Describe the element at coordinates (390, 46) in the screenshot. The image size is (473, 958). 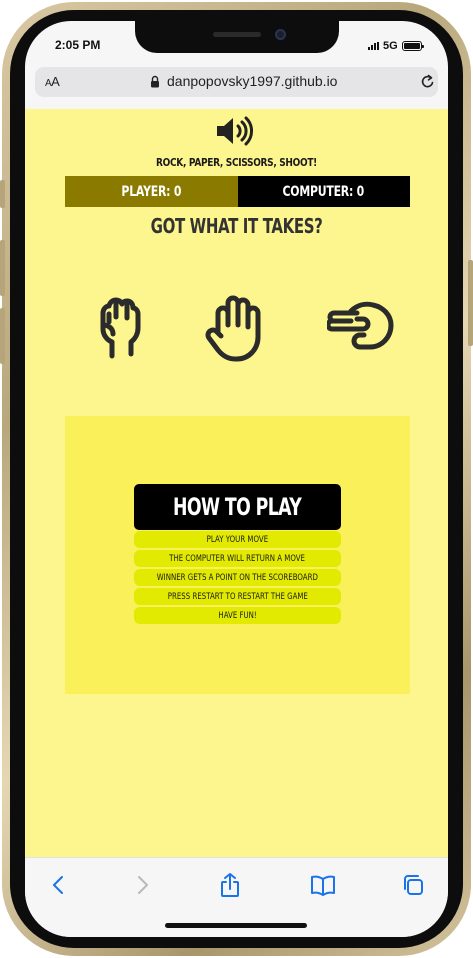
I see `network-label: 5G` at that location.